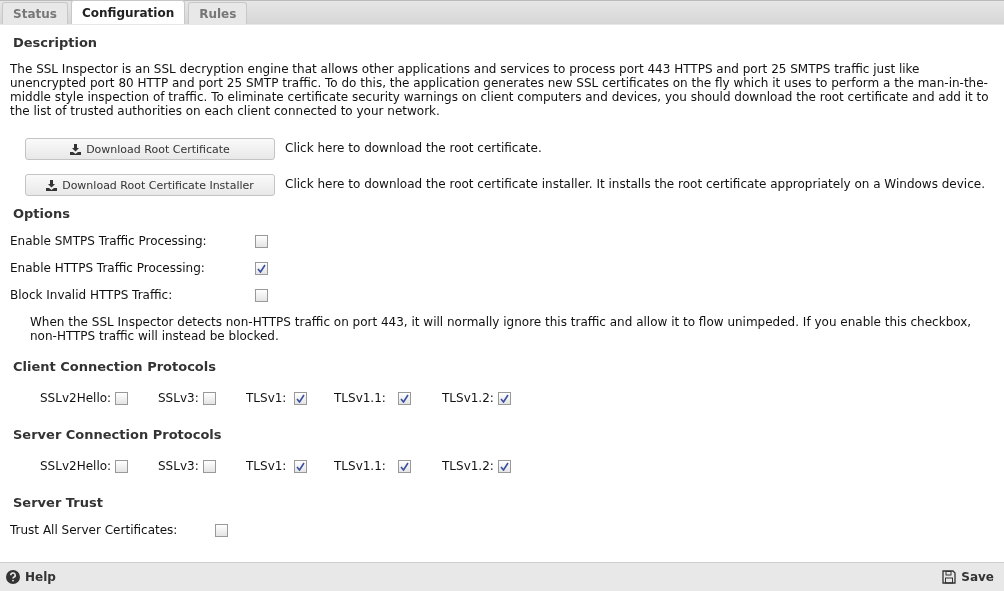 The image size is (1004, 591). Describe the element at coordinates (114, 366) in the screenshot. I see `section-heading: Client Connection Protocols` at that location.